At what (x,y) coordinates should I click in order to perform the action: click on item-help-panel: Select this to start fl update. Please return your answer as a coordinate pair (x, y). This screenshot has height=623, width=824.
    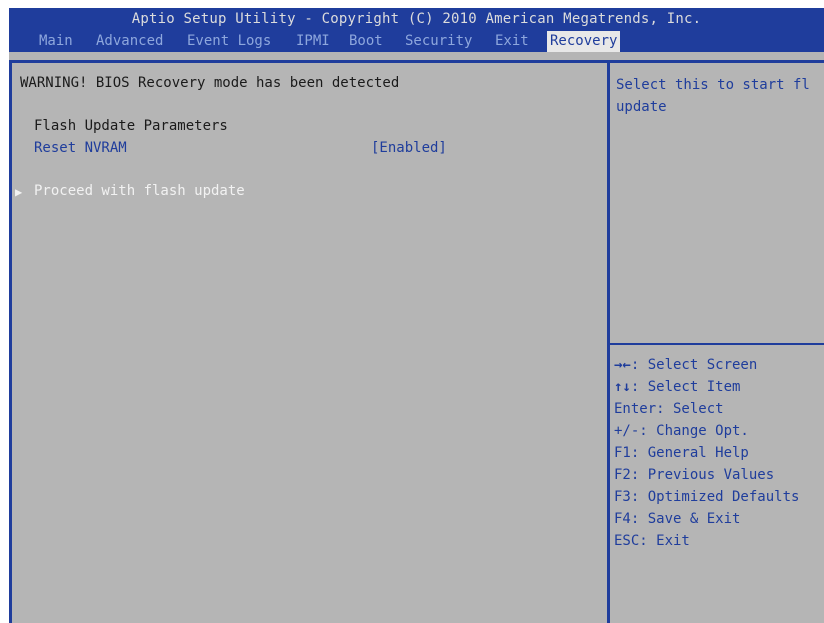
    Looking at the image, I should click on (720, 96).